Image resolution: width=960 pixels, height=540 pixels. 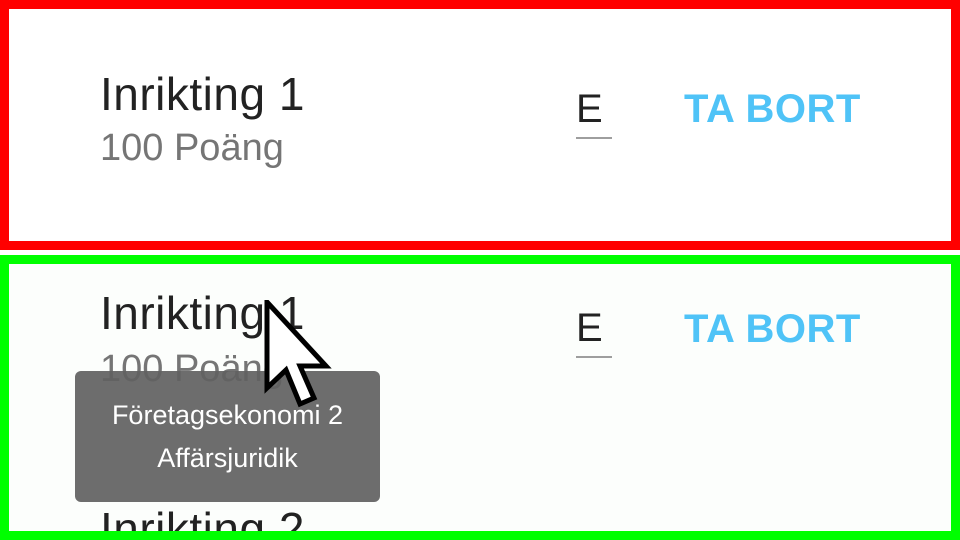 I want to click on course-tooltip: Företagsekonomi 2 Affärsjuridik, so click(x=227, y=436).